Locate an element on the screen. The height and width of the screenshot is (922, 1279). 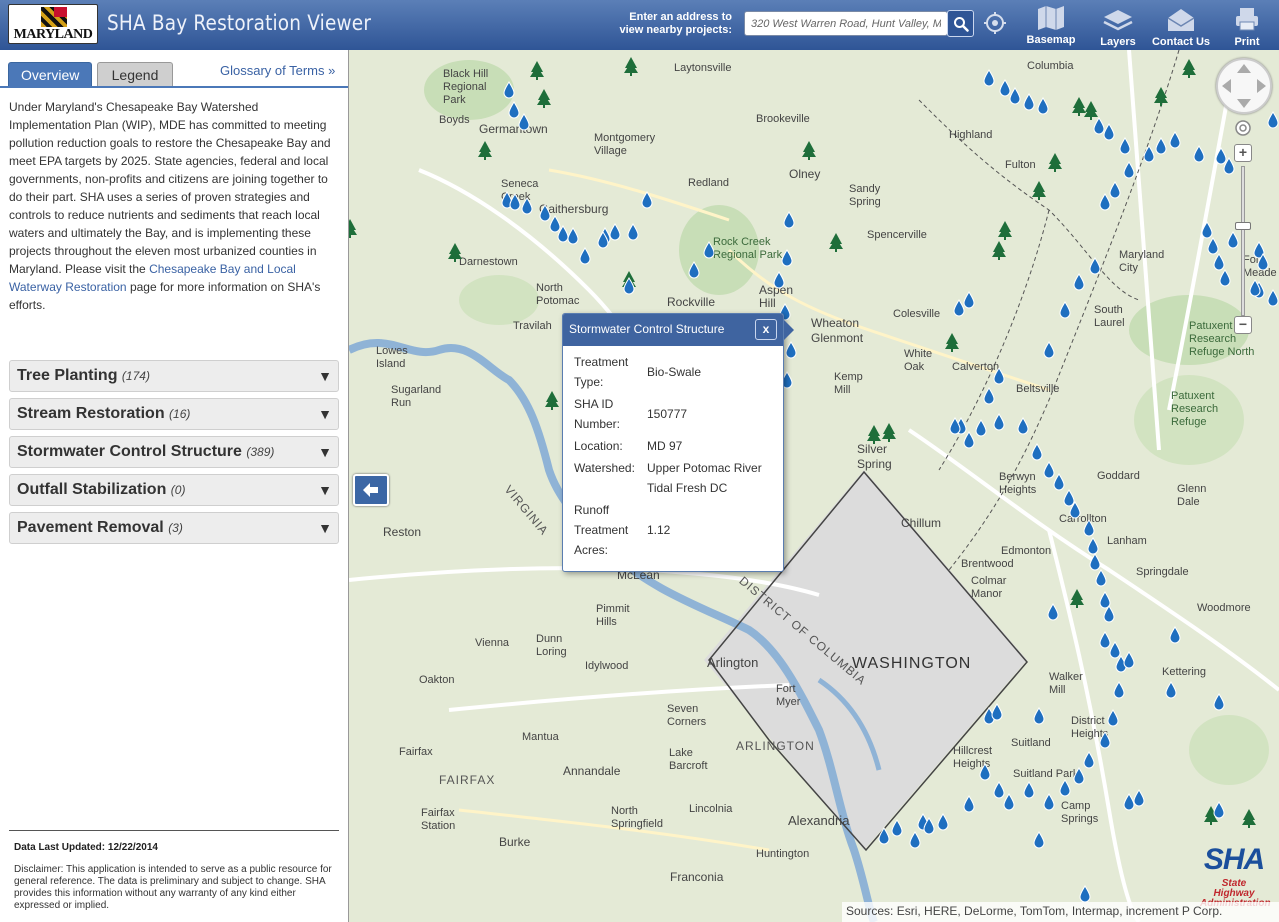
popup-title: Stormwater Control Structure is located at coordinates (647, 329).